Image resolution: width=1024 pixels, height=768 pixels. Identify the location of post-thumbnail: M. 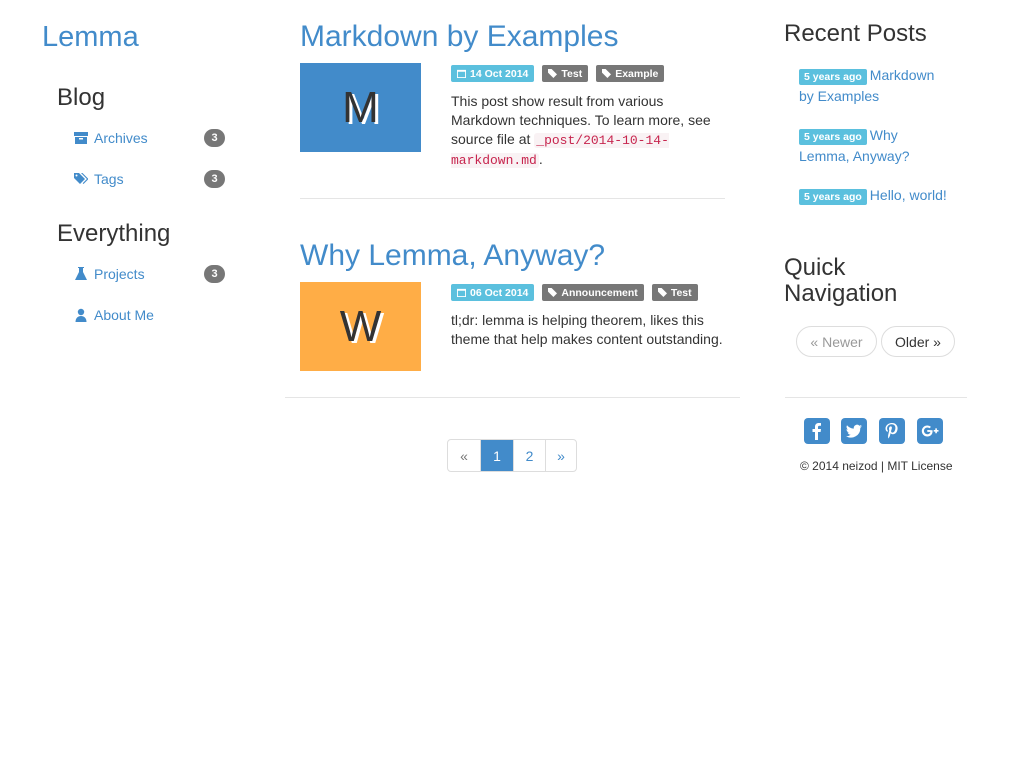
(360, 107).